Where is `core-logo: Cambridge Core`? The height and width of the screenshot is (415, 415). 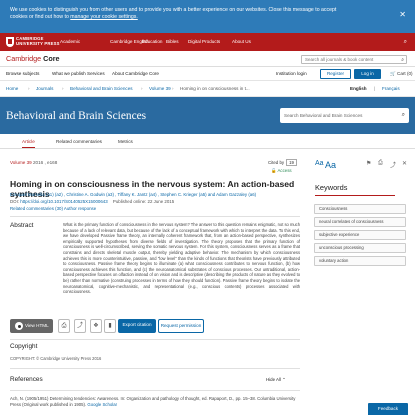
core-logo: Cambridge Core is located at coordinates (33, 58).